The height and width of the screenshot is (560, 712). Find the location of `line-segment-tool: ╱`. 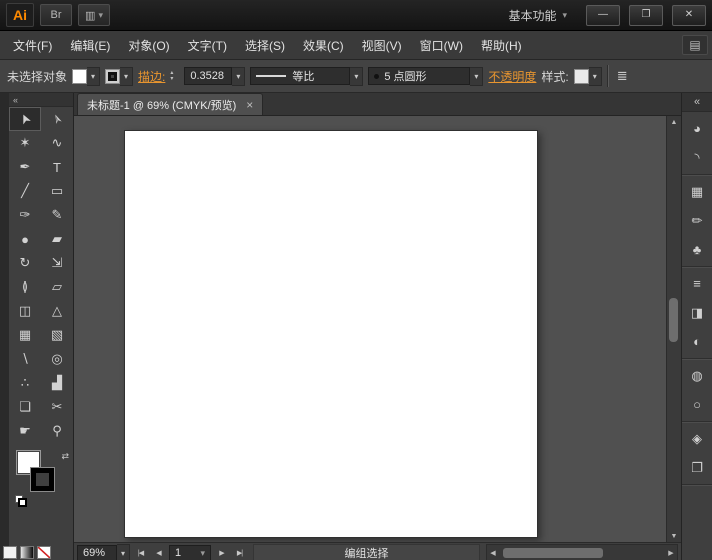

line-segment-tool: ╱ is located at coordinates (25, 191).